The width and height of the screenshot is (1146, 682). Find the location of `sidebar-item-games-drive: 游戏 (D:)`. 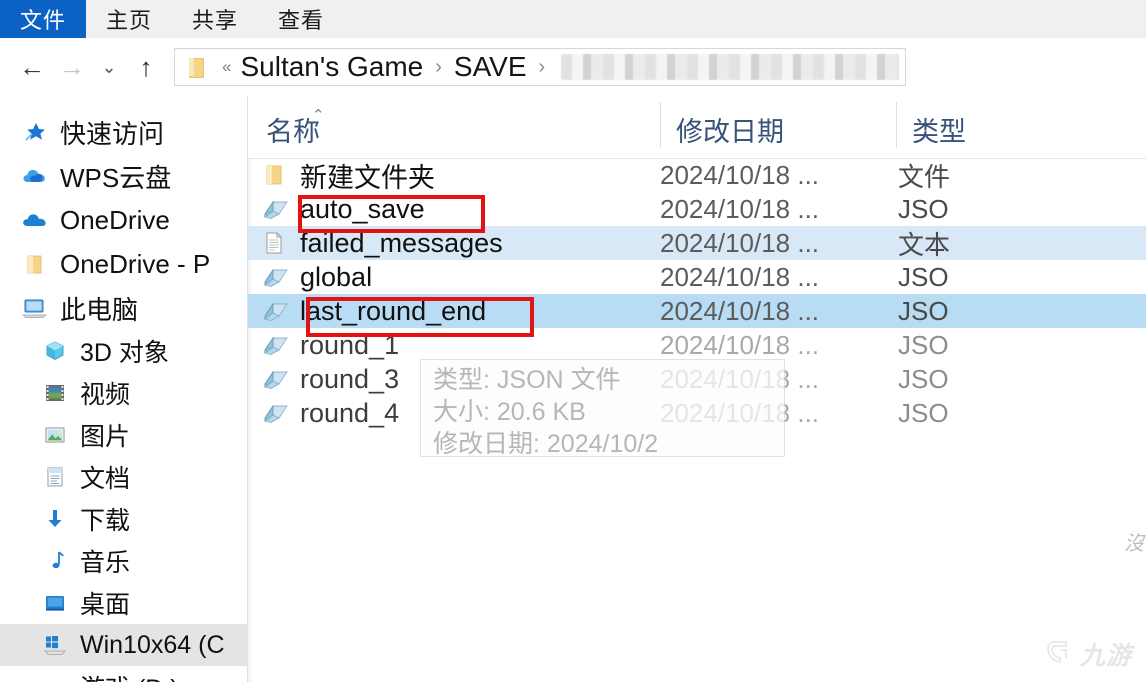

sidebar-item-games-drive: 游戏 (D:) is located at coordinates (123, 674).